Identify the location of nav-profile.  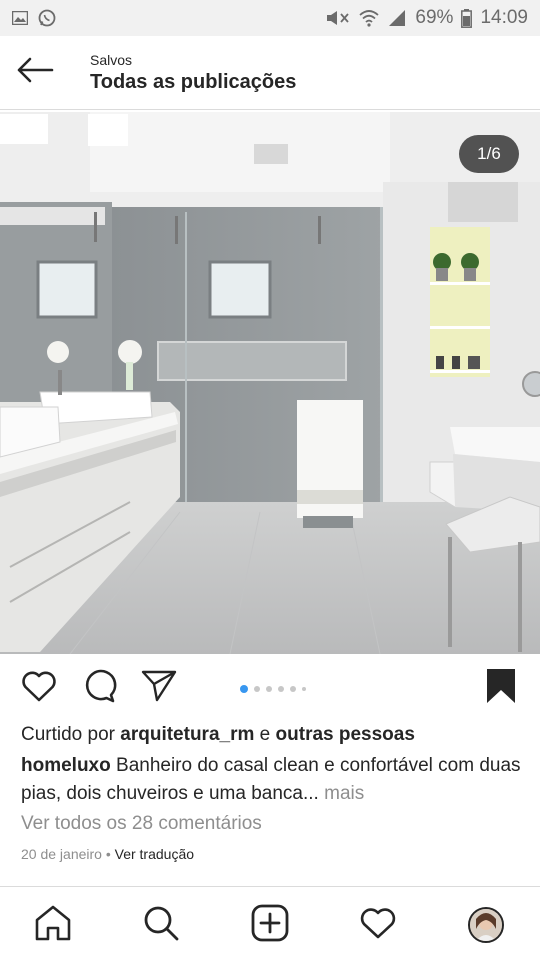
(486, 925).